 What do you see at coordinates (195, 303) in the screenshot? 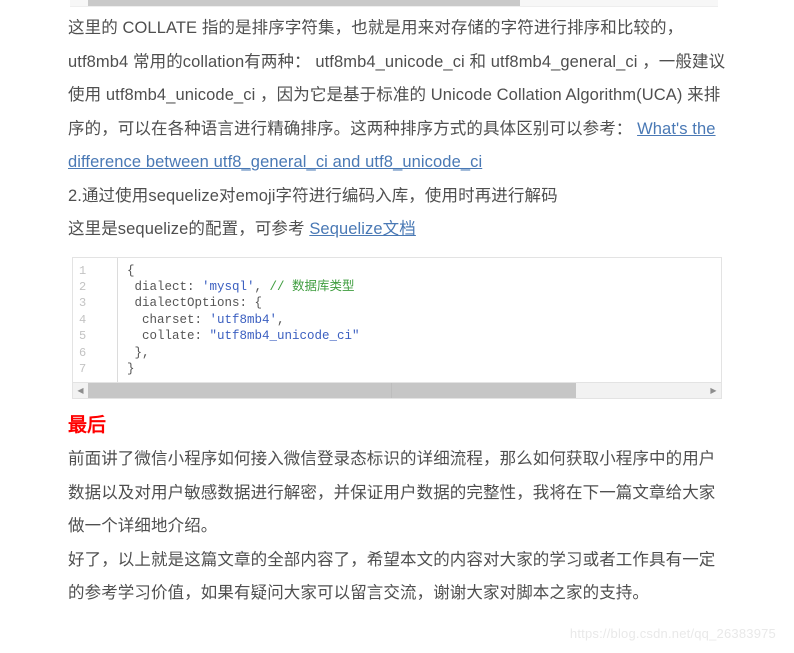
I see `code-token: dialectOptions: {` at bounding box center [195, 303].